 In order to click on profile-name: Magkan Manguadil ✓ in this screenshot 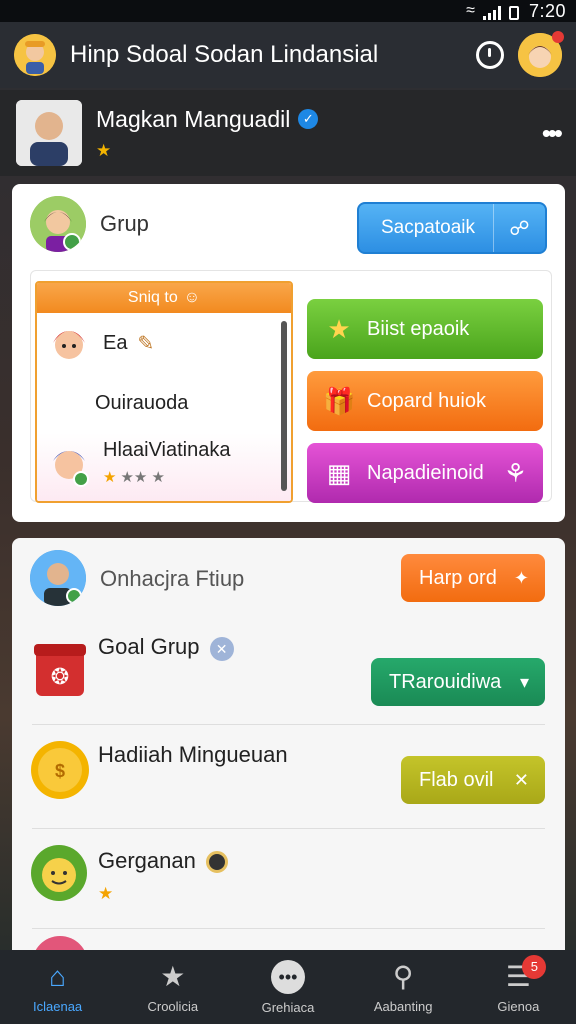, I will do `click(207, 119)`.